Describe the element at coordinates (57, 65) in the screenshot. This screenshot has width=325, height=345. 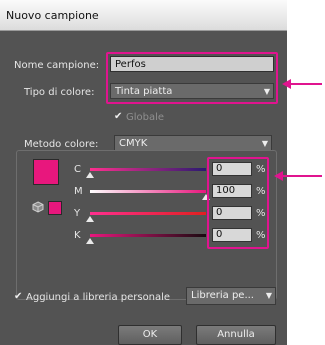
I see `swatch-name-label: Nome campione:` at that location.